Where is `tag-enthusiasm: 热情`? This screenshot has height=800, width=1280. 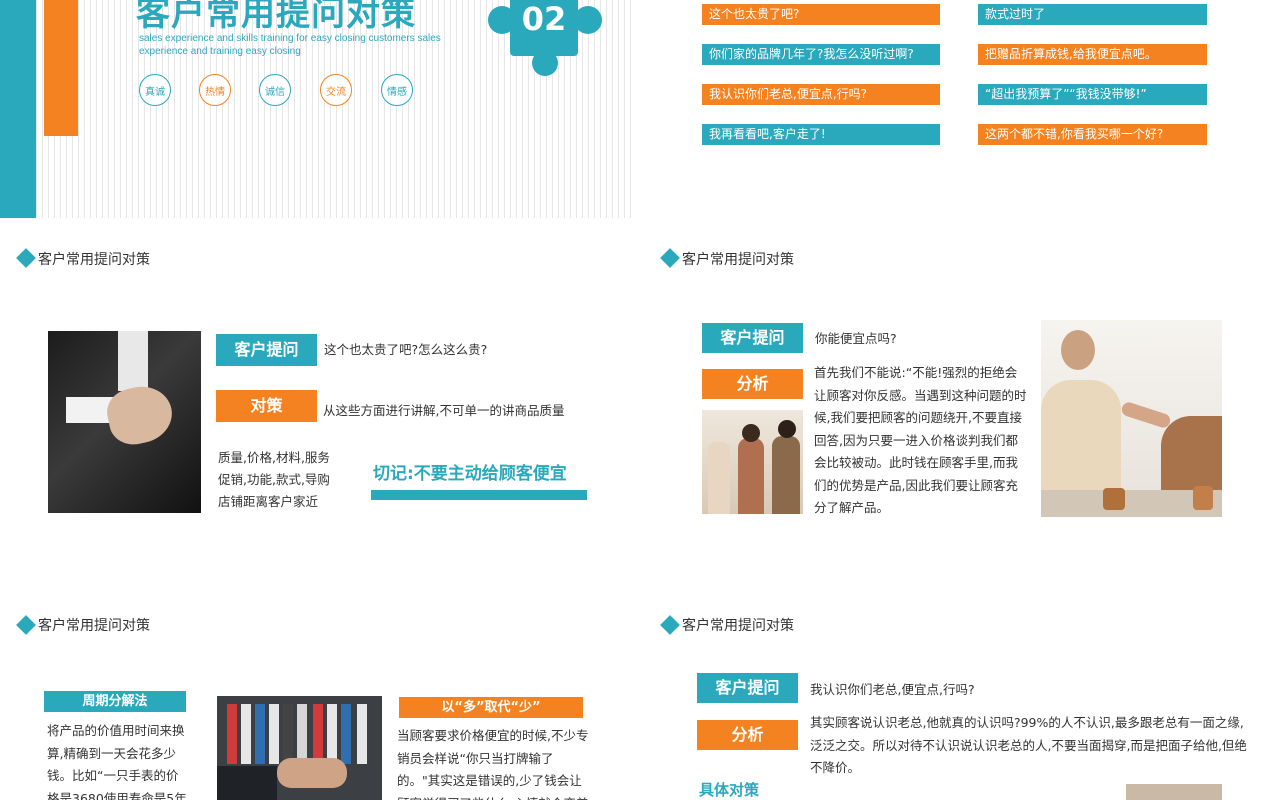 tag-enthusiasm: 热情 is located at coordinates (215, 90).